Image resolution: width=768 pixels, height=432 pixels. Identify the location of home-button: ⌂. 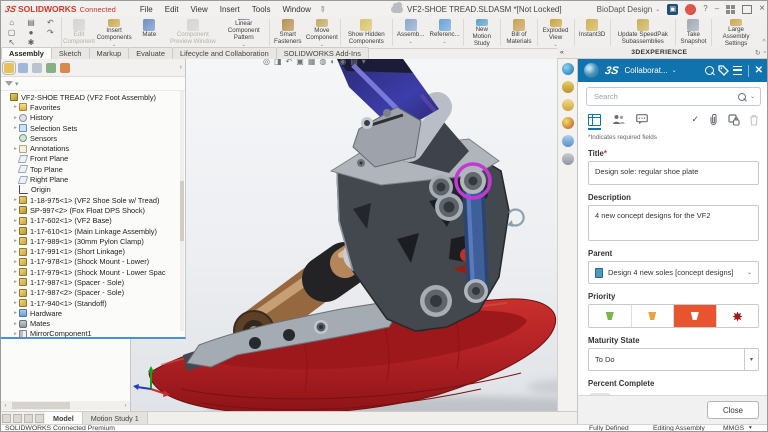
(11, 23).